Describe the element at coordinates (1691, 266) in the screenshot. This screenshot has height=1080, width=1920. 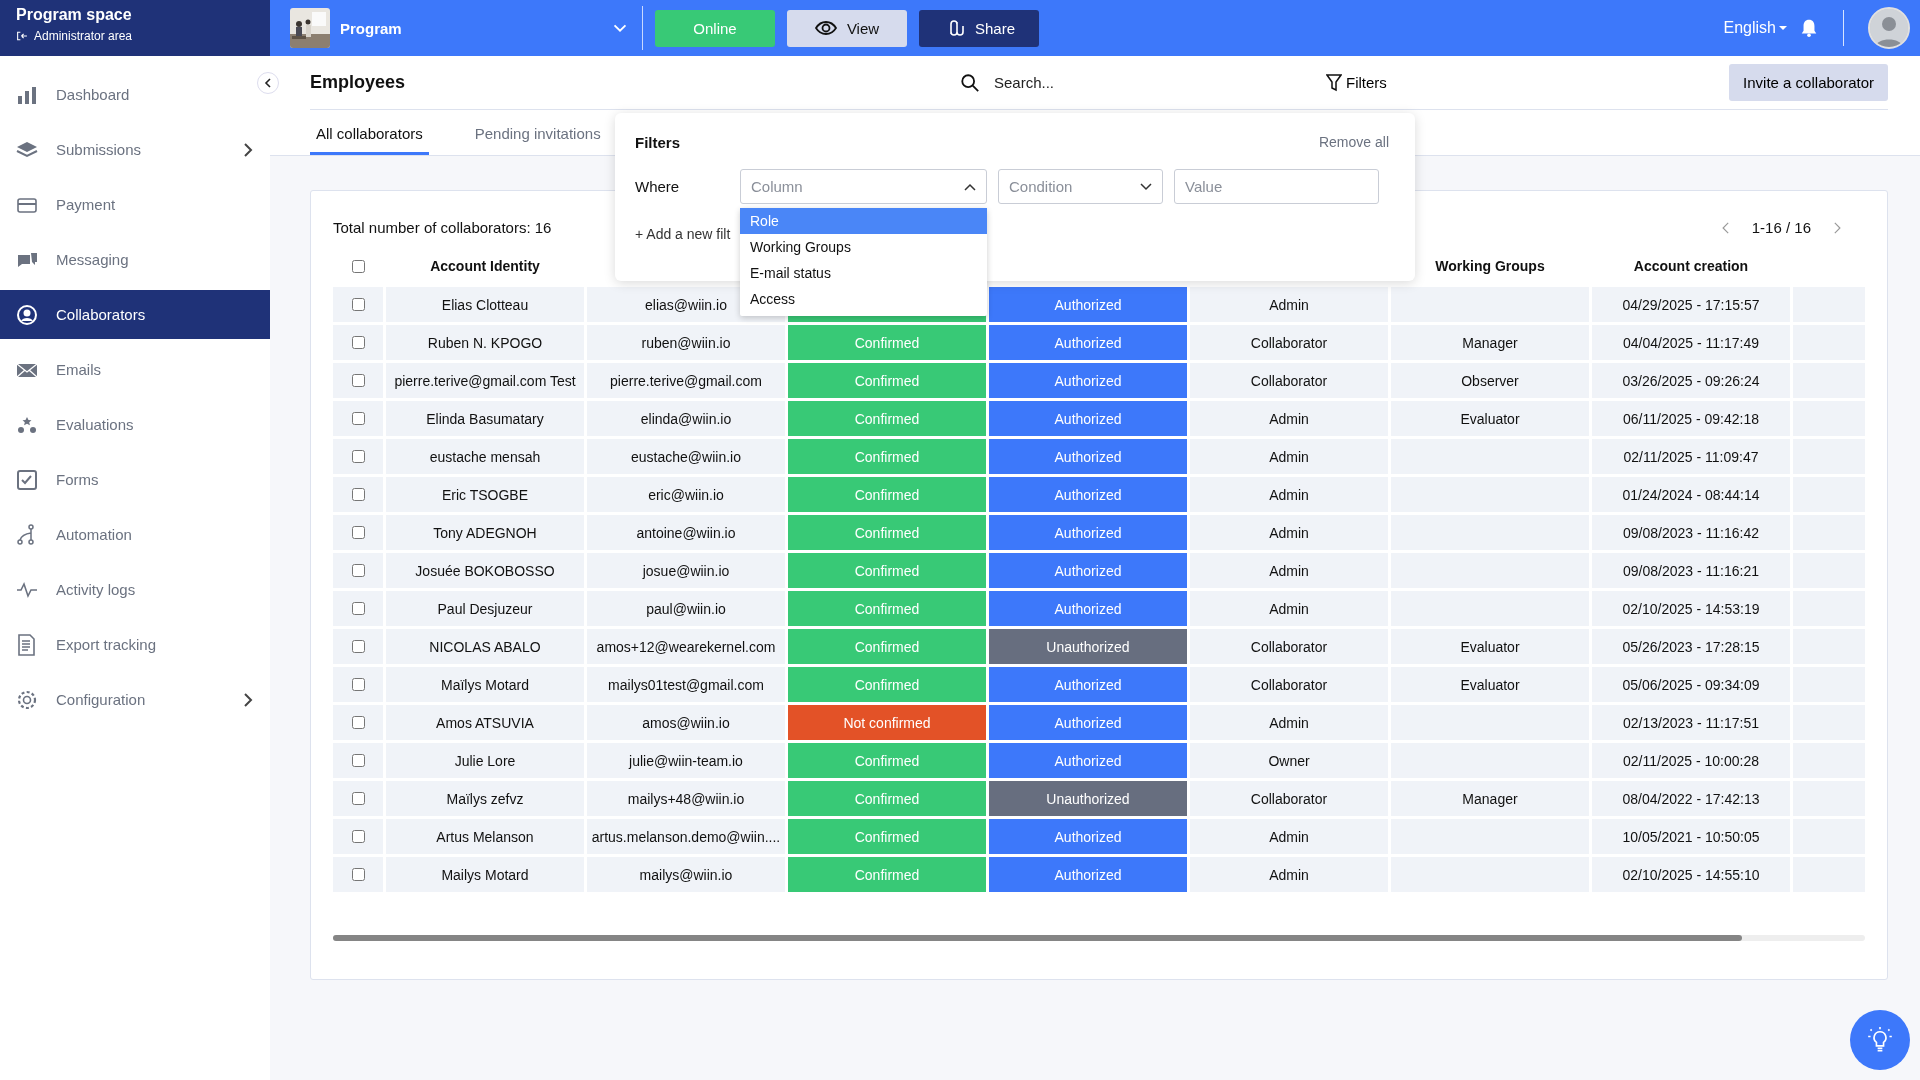
I see `column-header: Account creation` at that location.